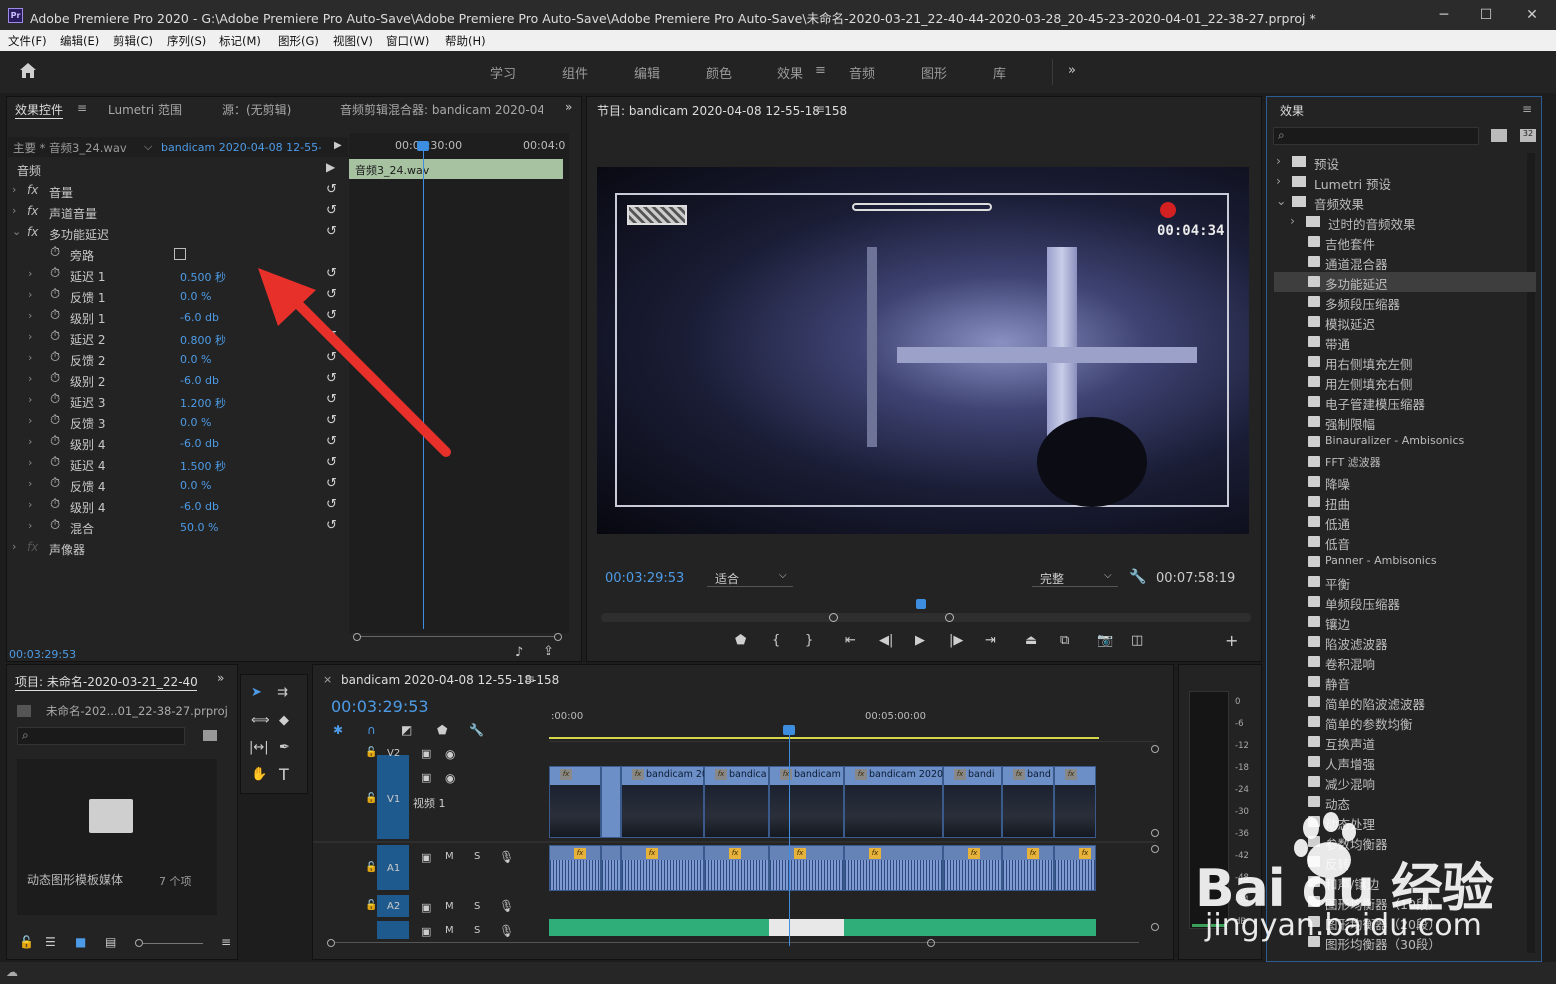 The image size is (1556, 984). I want to click on effect-item: 低通, so click(1405, 522).